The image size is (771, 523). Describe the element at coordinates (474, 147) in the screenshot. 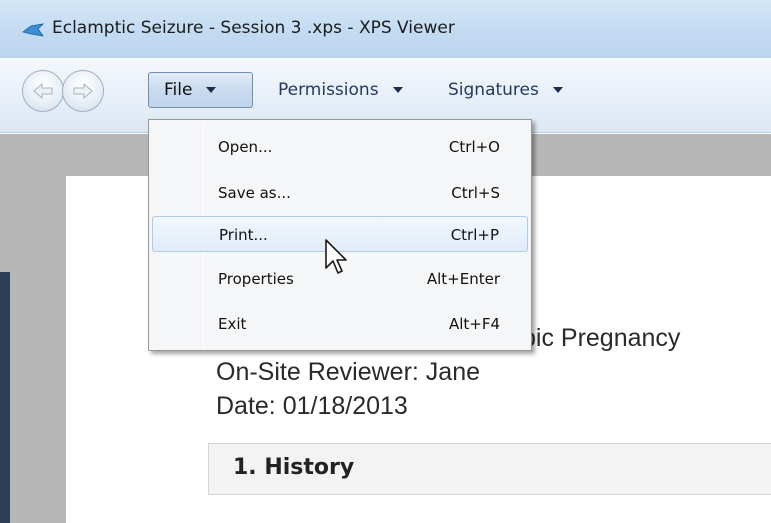

I see `menu-item-shortcut: Ctrl+O` at that location.